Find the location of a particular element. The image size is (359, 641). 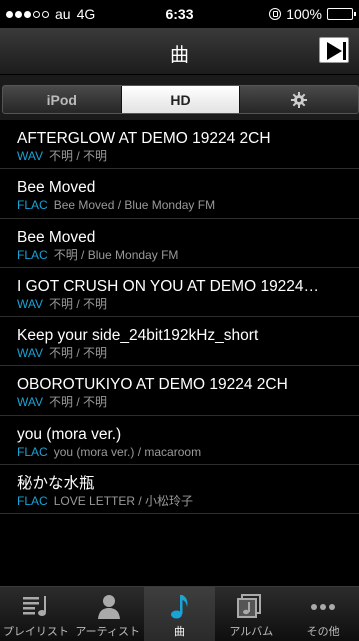

battery-area: 100% is located at coordinates (312, 14).